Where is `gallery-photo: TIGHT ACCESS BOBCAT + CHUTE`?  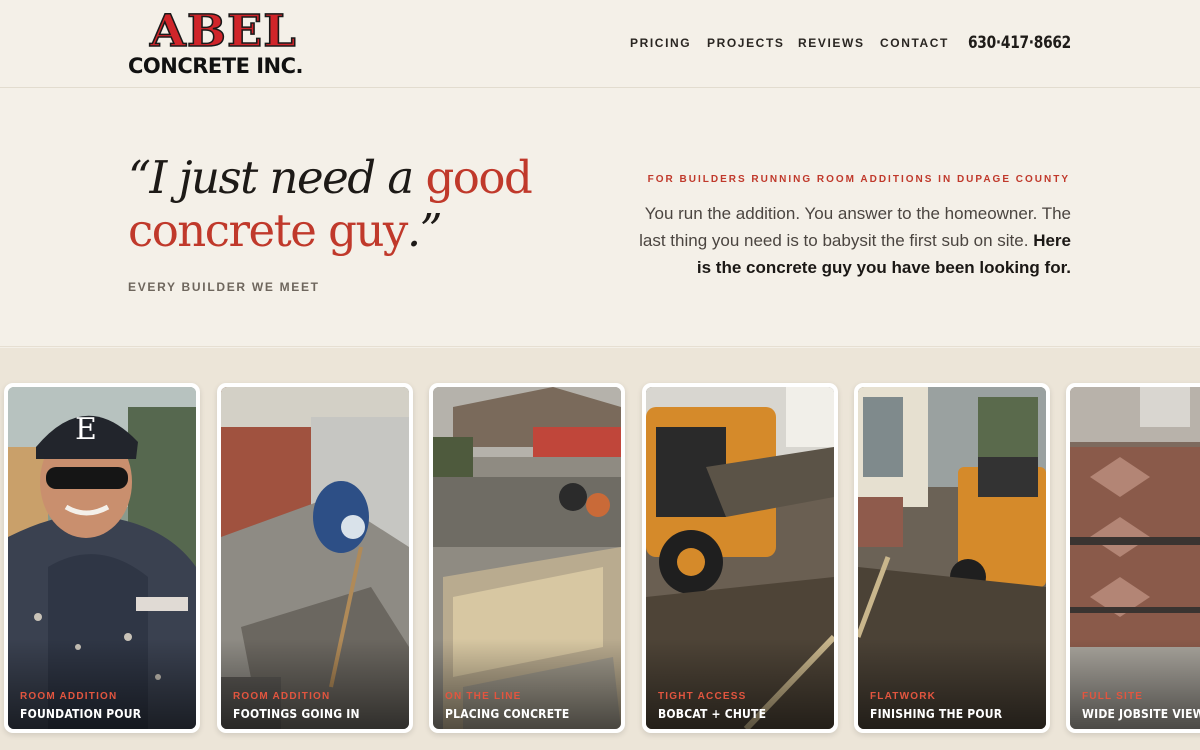
gallery-photo: TIGHT ACCESS BOBCAT + CHUTE is located at coordinates (740, 558).